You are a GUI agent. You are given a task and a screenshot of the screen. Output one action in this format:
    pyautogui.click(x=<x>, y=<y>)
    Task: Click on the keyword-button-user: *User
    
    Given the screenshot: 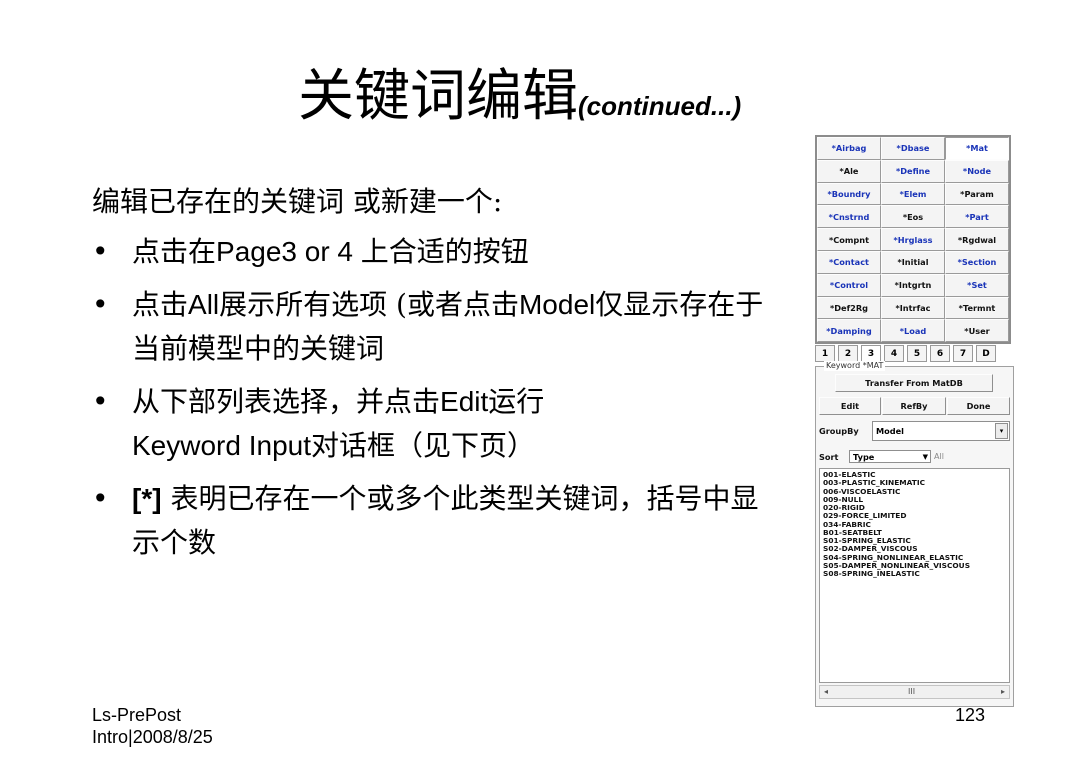 What is the action you would take?
    pyautogui.click(x=977, y=331)
    